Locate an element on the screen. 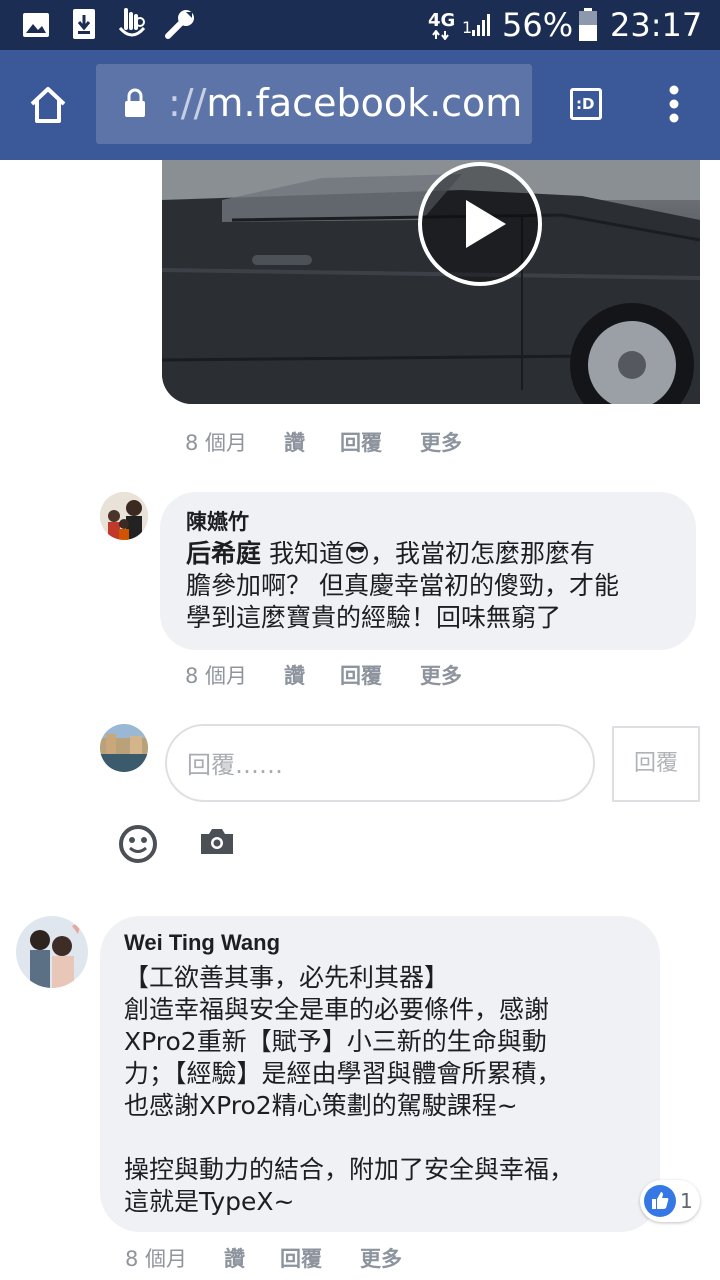 The width and height of the screenshot is (720, 1280). main-comment-actions: 8 個月 讚 回覆 更多 is located at coordinates (325, 1257).